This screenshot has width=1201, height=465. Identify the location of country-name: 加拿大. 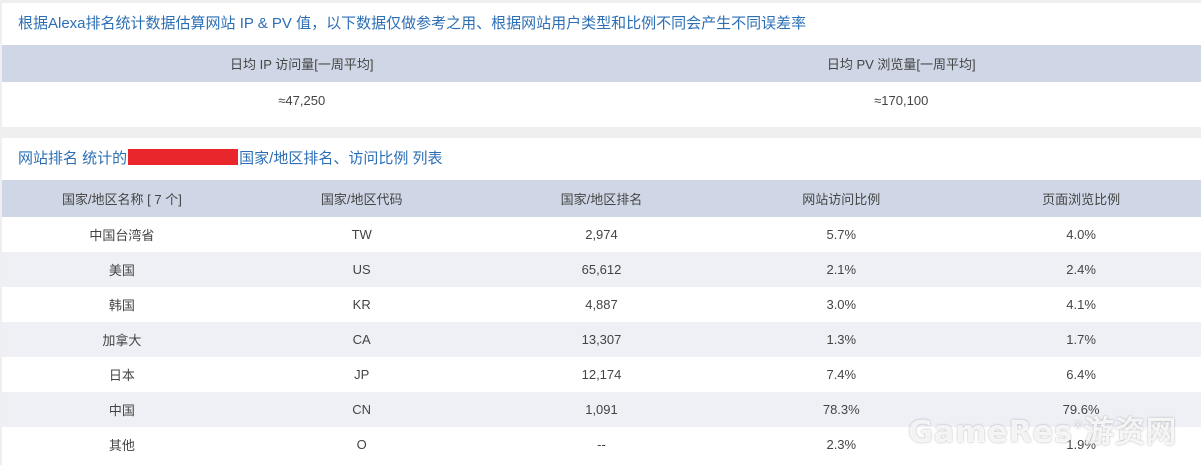
(122, 339).